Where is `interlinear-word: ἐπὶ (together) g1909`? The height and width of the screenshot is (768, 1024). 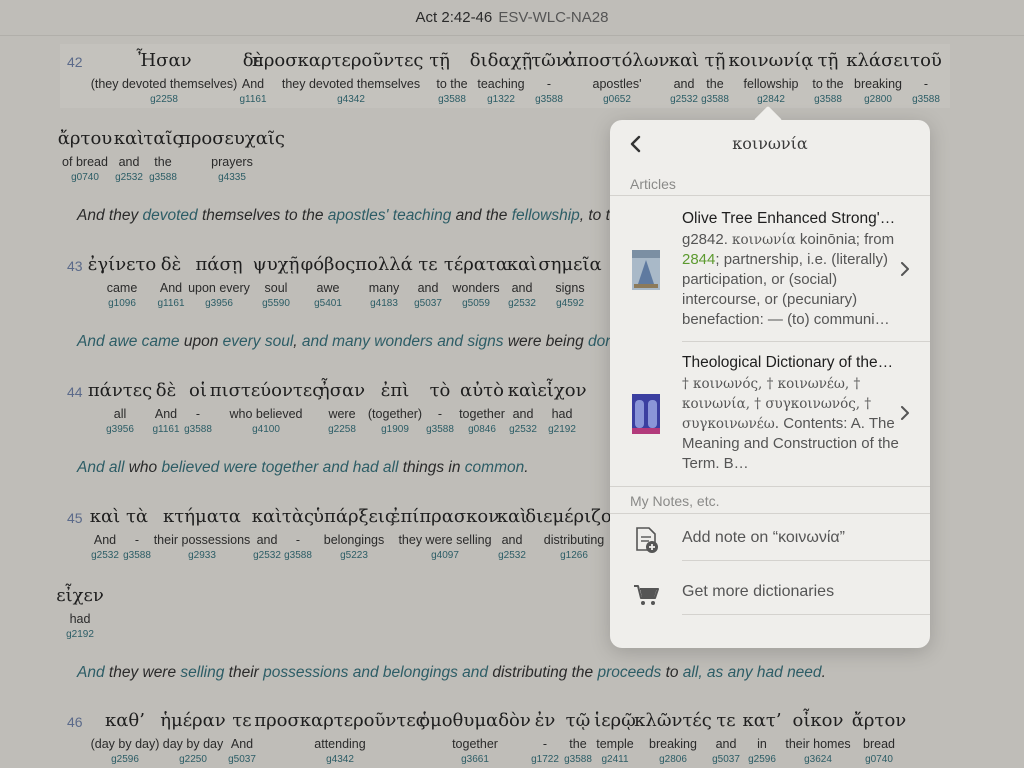
interlinear-word: ἐπὶ (together) g1909 is located at coordinates (395, 408).